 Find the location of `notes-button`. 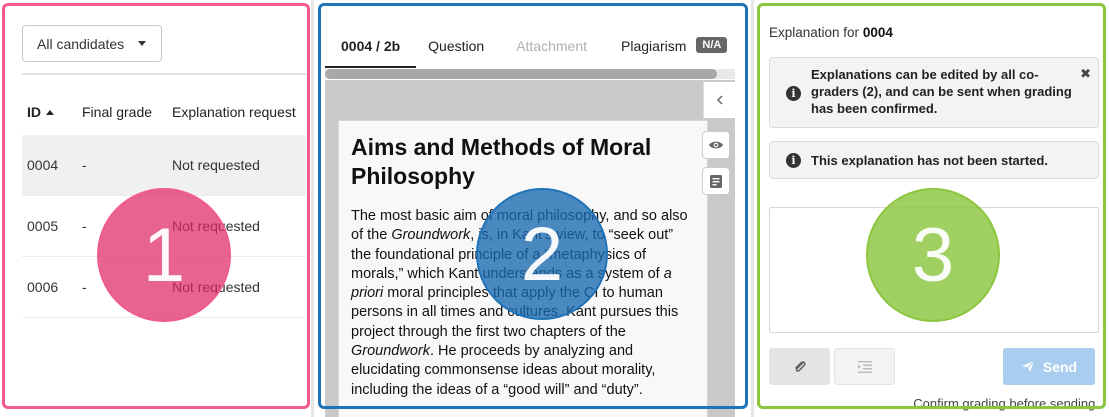

notes-button is located at coordinates (716, 181).